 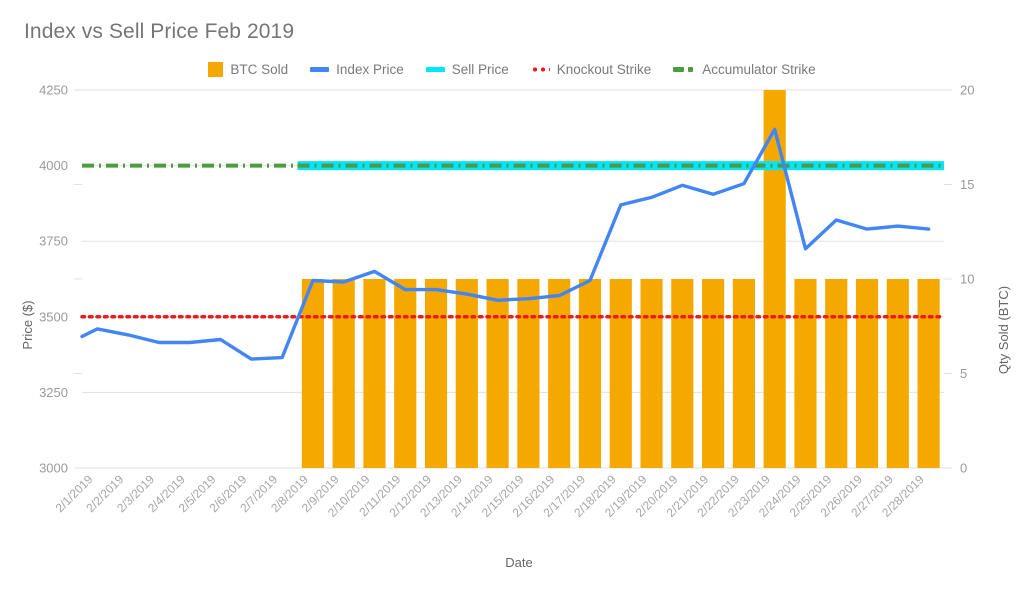 I want to click on y-axis-right-tick-label: 5, so click(x=963, y=373).